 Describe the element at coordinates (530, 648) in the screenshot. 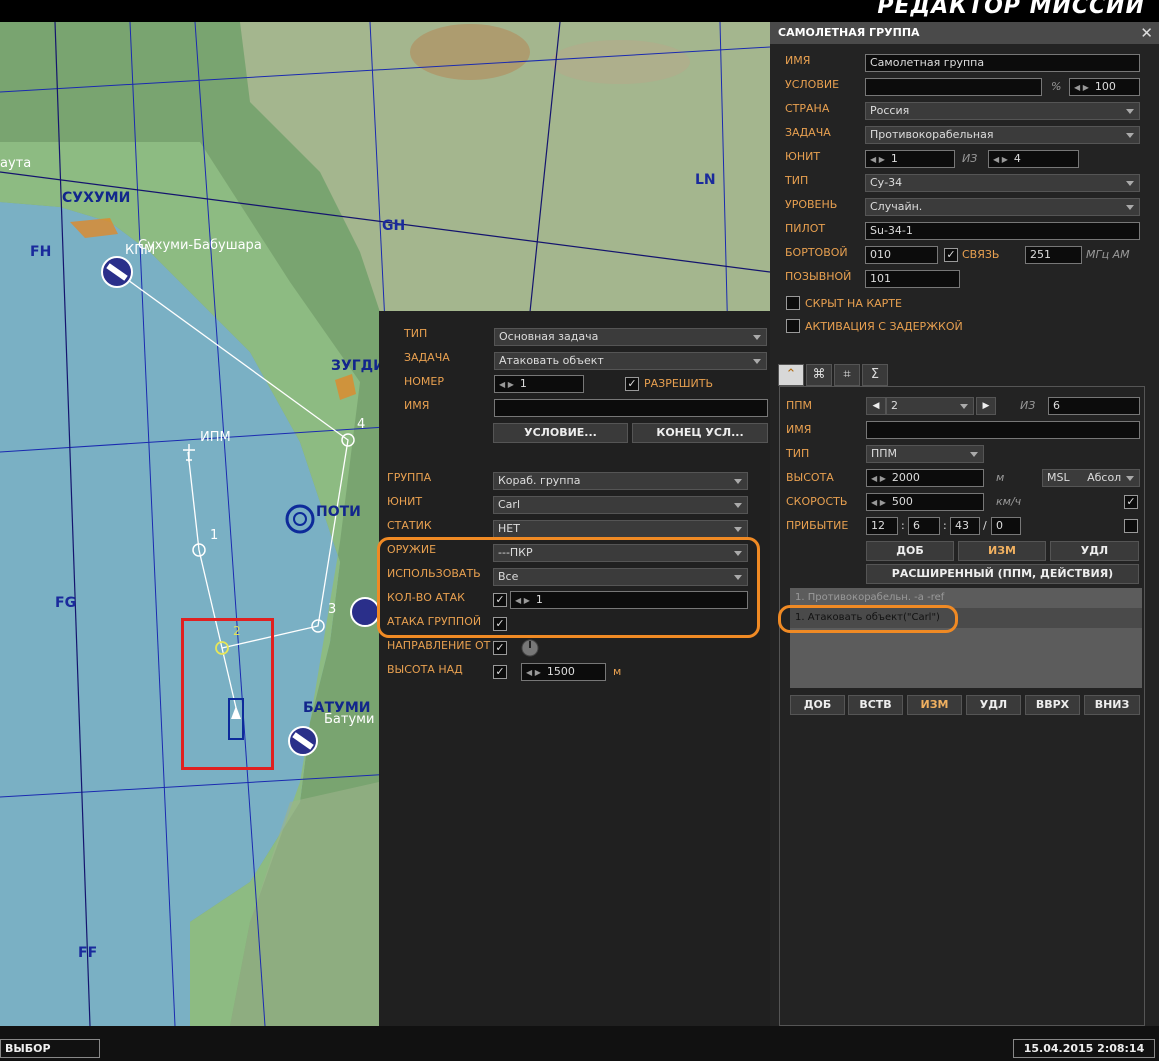

I see `direction-dial-icon` at that location.